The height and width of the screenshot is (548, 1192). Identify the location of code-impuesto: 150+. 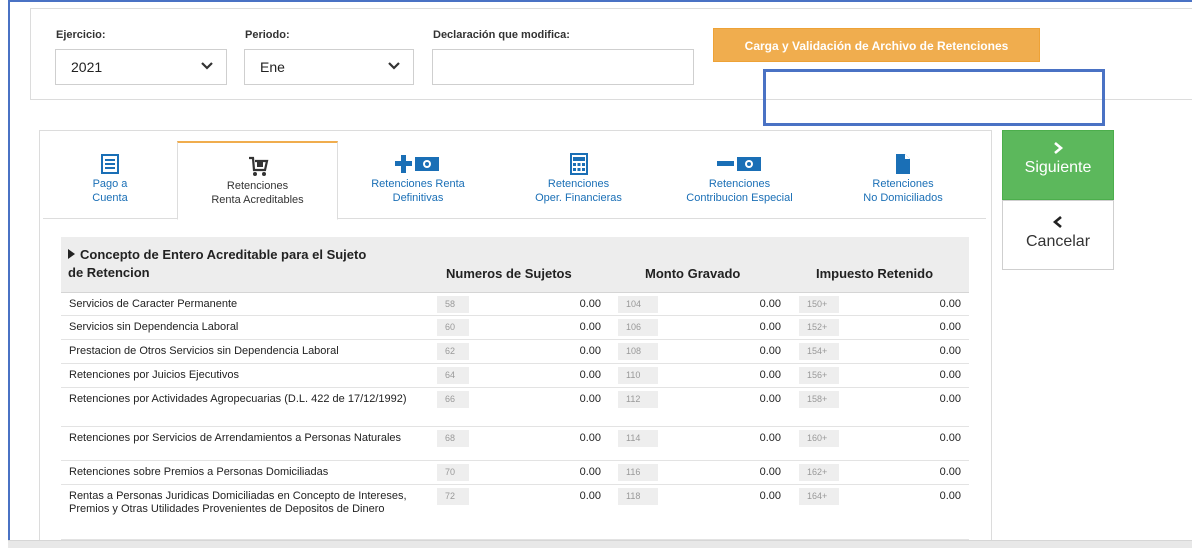
(819, 304).